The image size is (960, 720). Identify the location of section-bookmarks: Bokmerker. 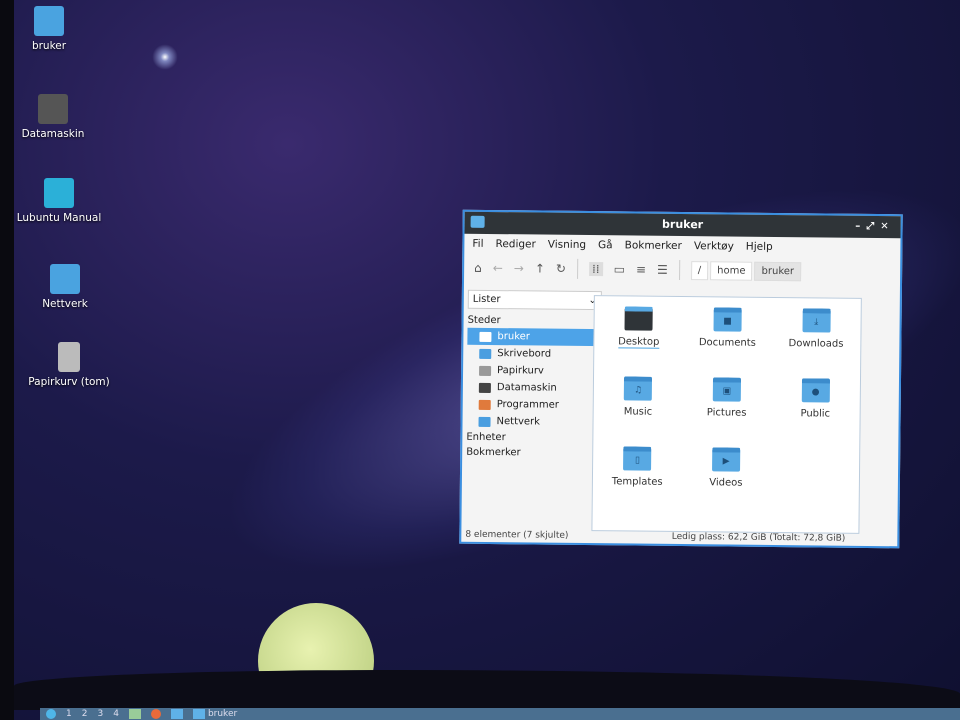
(533, 453).